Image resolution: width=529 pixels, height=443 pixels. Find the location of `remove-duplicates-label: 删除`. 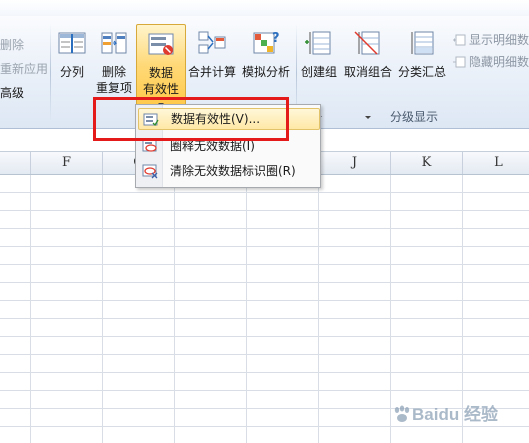

remove-duplicates-label: 删除 is located at coordinates (113, 72).